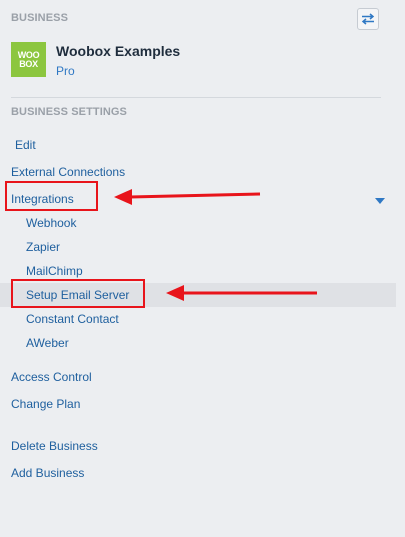 This screenshot has height=537, width=405. Describe the element at coordinates (47, 473) in the screenshot. I see `nav-add-business: Add Business` at that location.